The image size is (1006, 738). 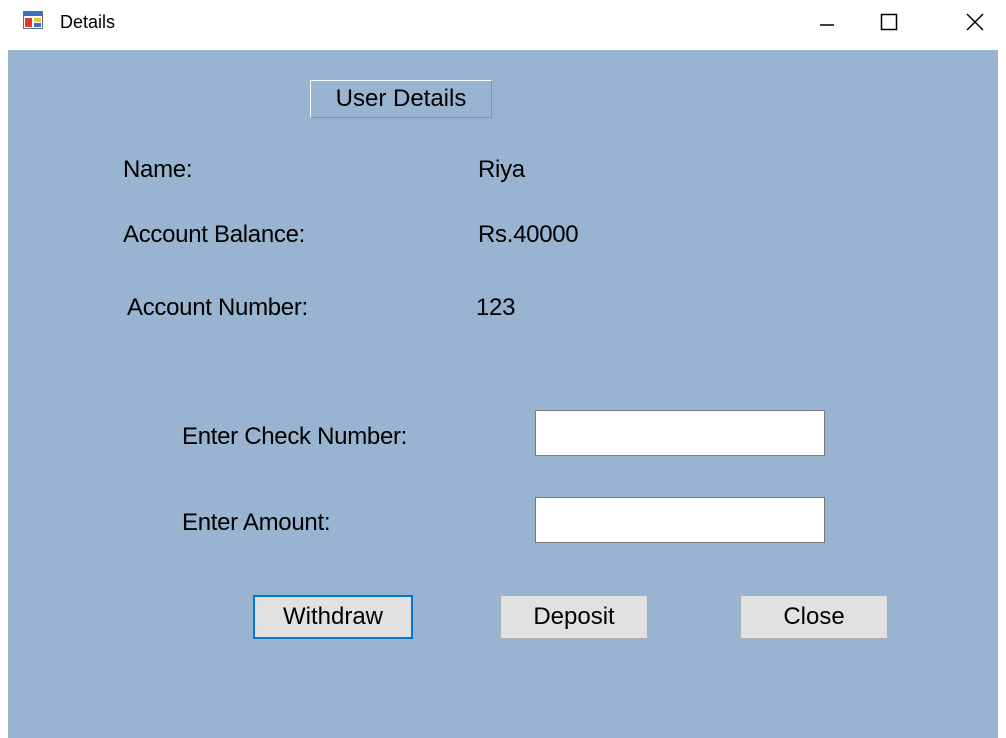 I want to click on title-bar: Details, so click(x=503, y=25).